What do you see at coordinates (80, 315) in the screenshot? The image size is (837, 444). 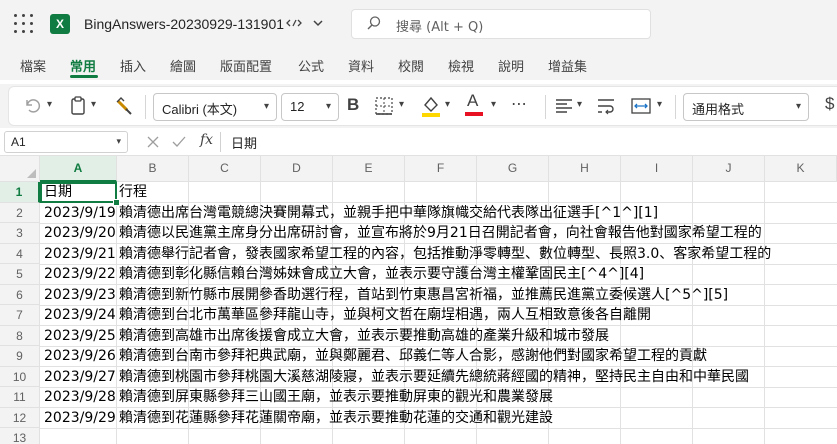 I see `cell-date: 2023/9/24` at bounding box center [80, 315].